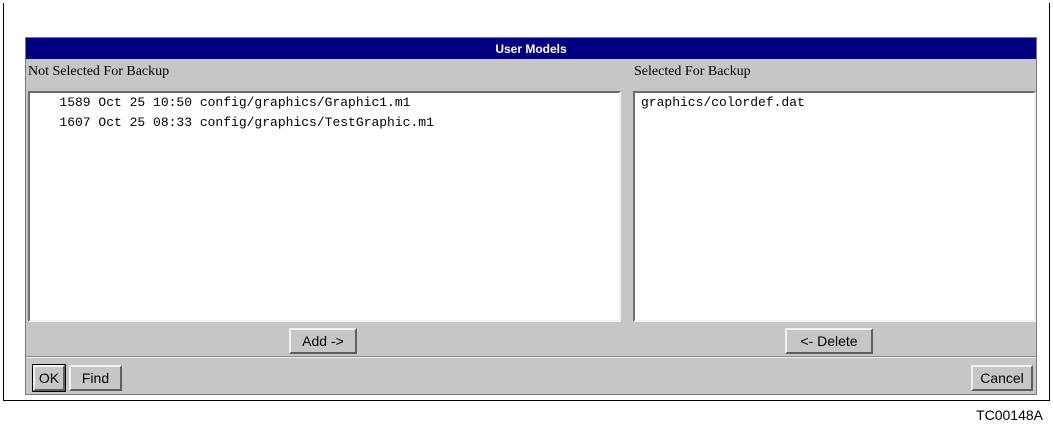 This screenshot has width=1053, height=432. Describe the element at coordinates (99, 71) in the screenshot. I see `not-selected-label: Not Selected For Backup` at that location.